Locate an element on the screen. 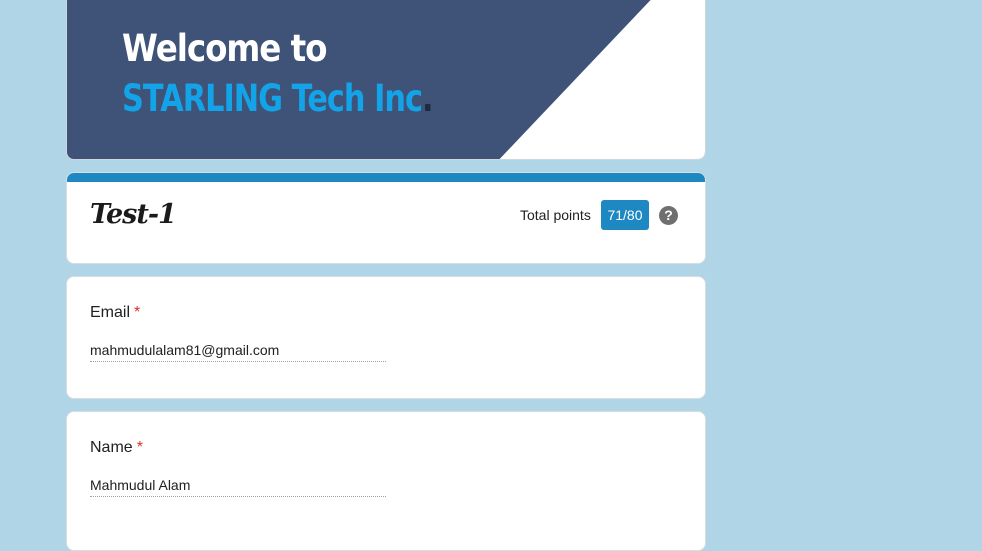  email-question-card: Email * mahmudulalam81@gmail.com is located at coordinates (386, 337).